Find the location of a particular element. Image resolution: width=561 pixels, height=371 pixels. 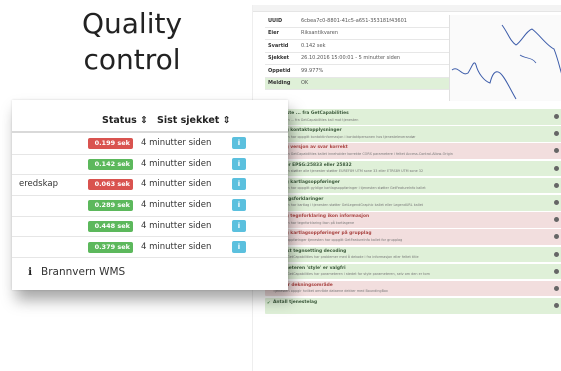

response-time-badge: 0.063 sek is located at coordinates (110, 185).